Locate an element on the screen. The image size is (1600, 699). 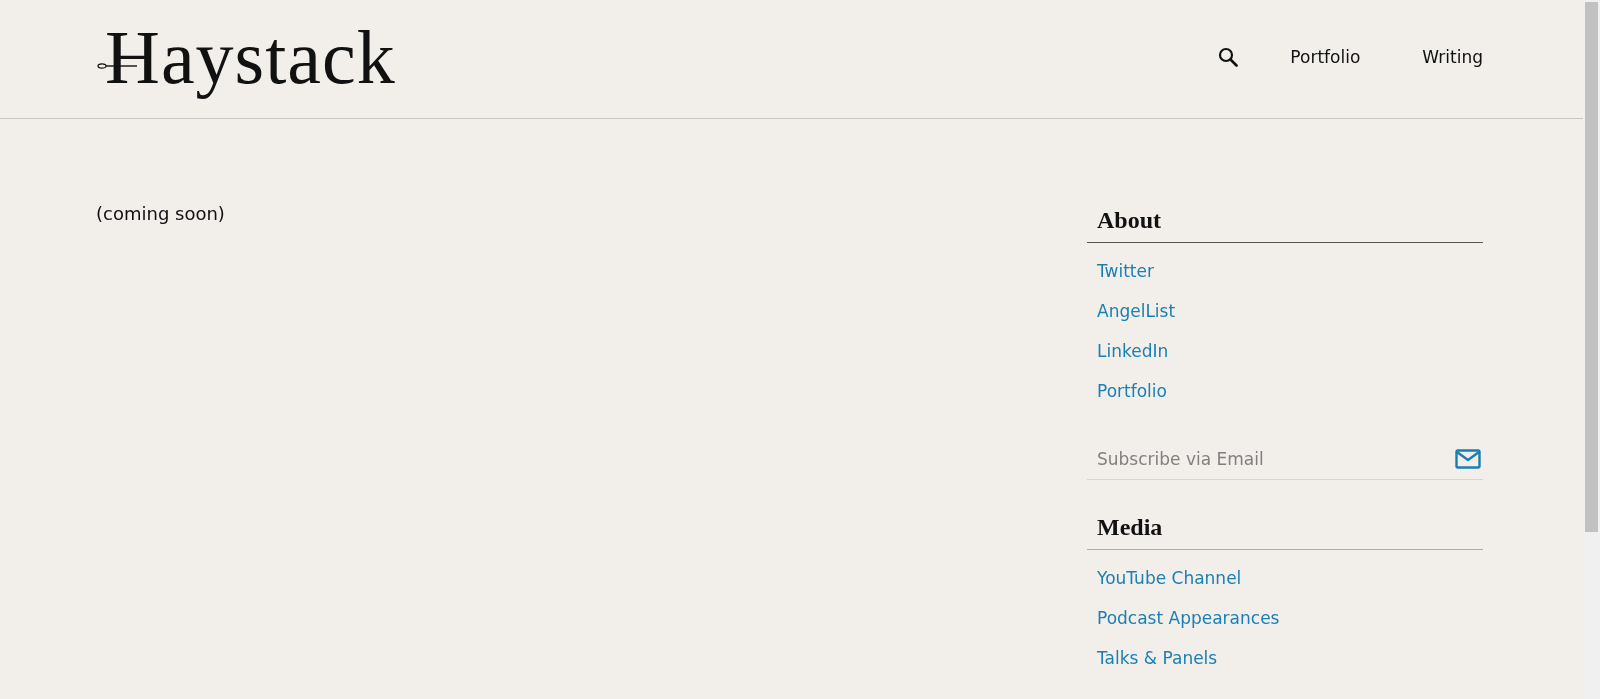
sidebar-link: AngelList is located at coordinates (1285, 311).